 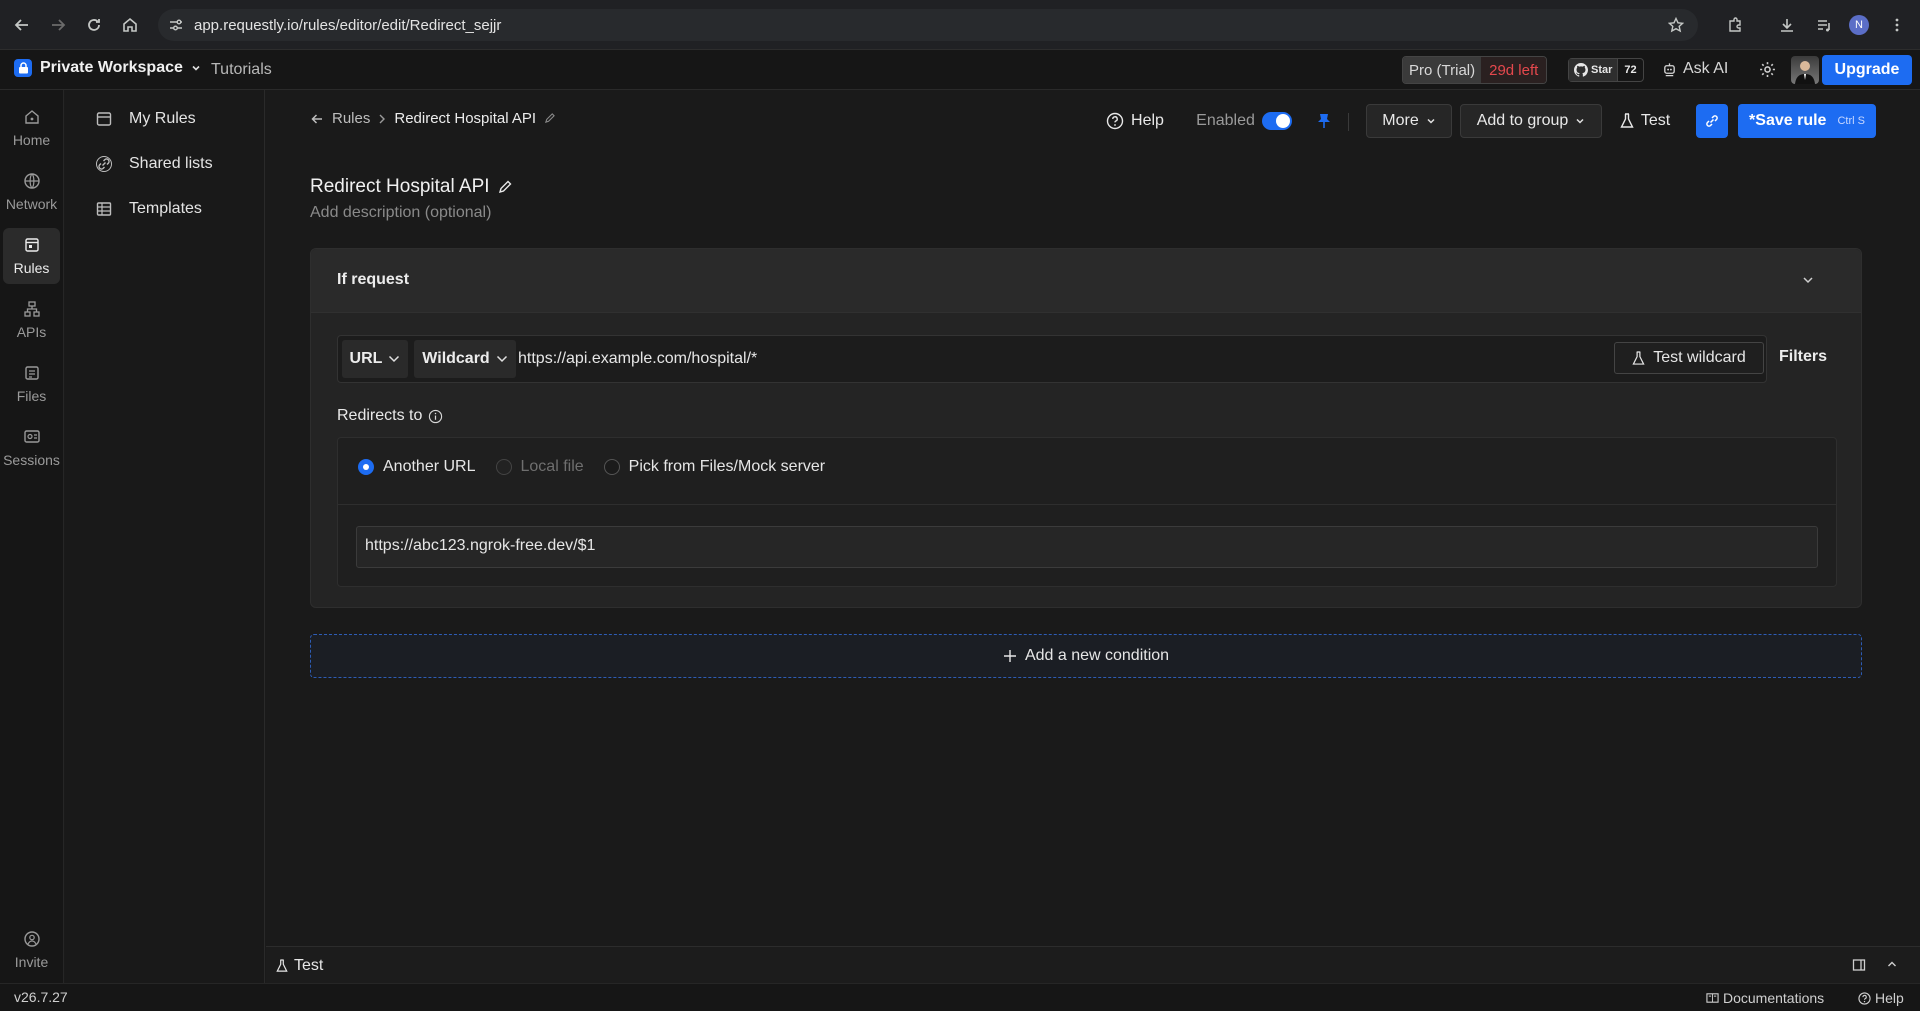 What do you see at coordinates (1735, 25) in the screenshot?
I see `extensions-icon` at bounding box center [1735, 25].